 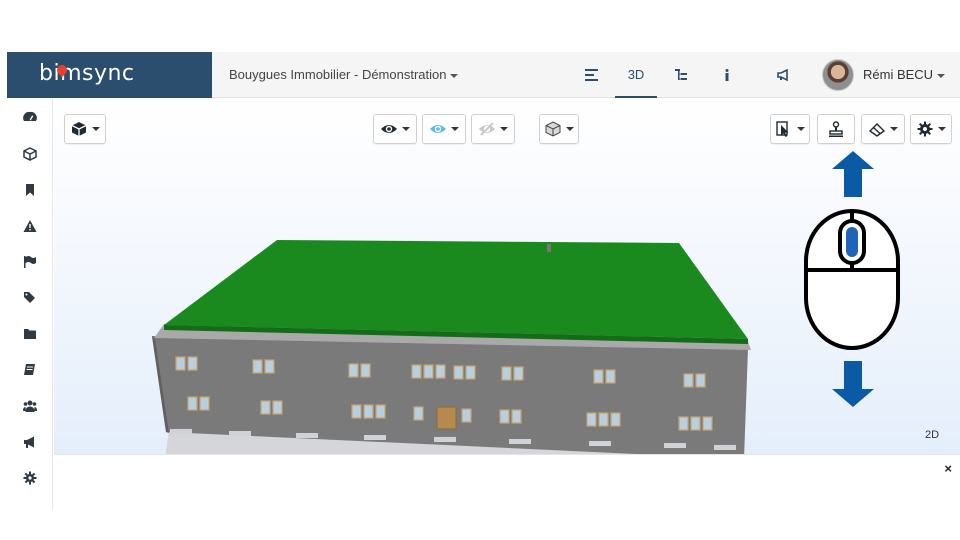 I want to click on sidebar-item-tags, so click(x=30, y=298).